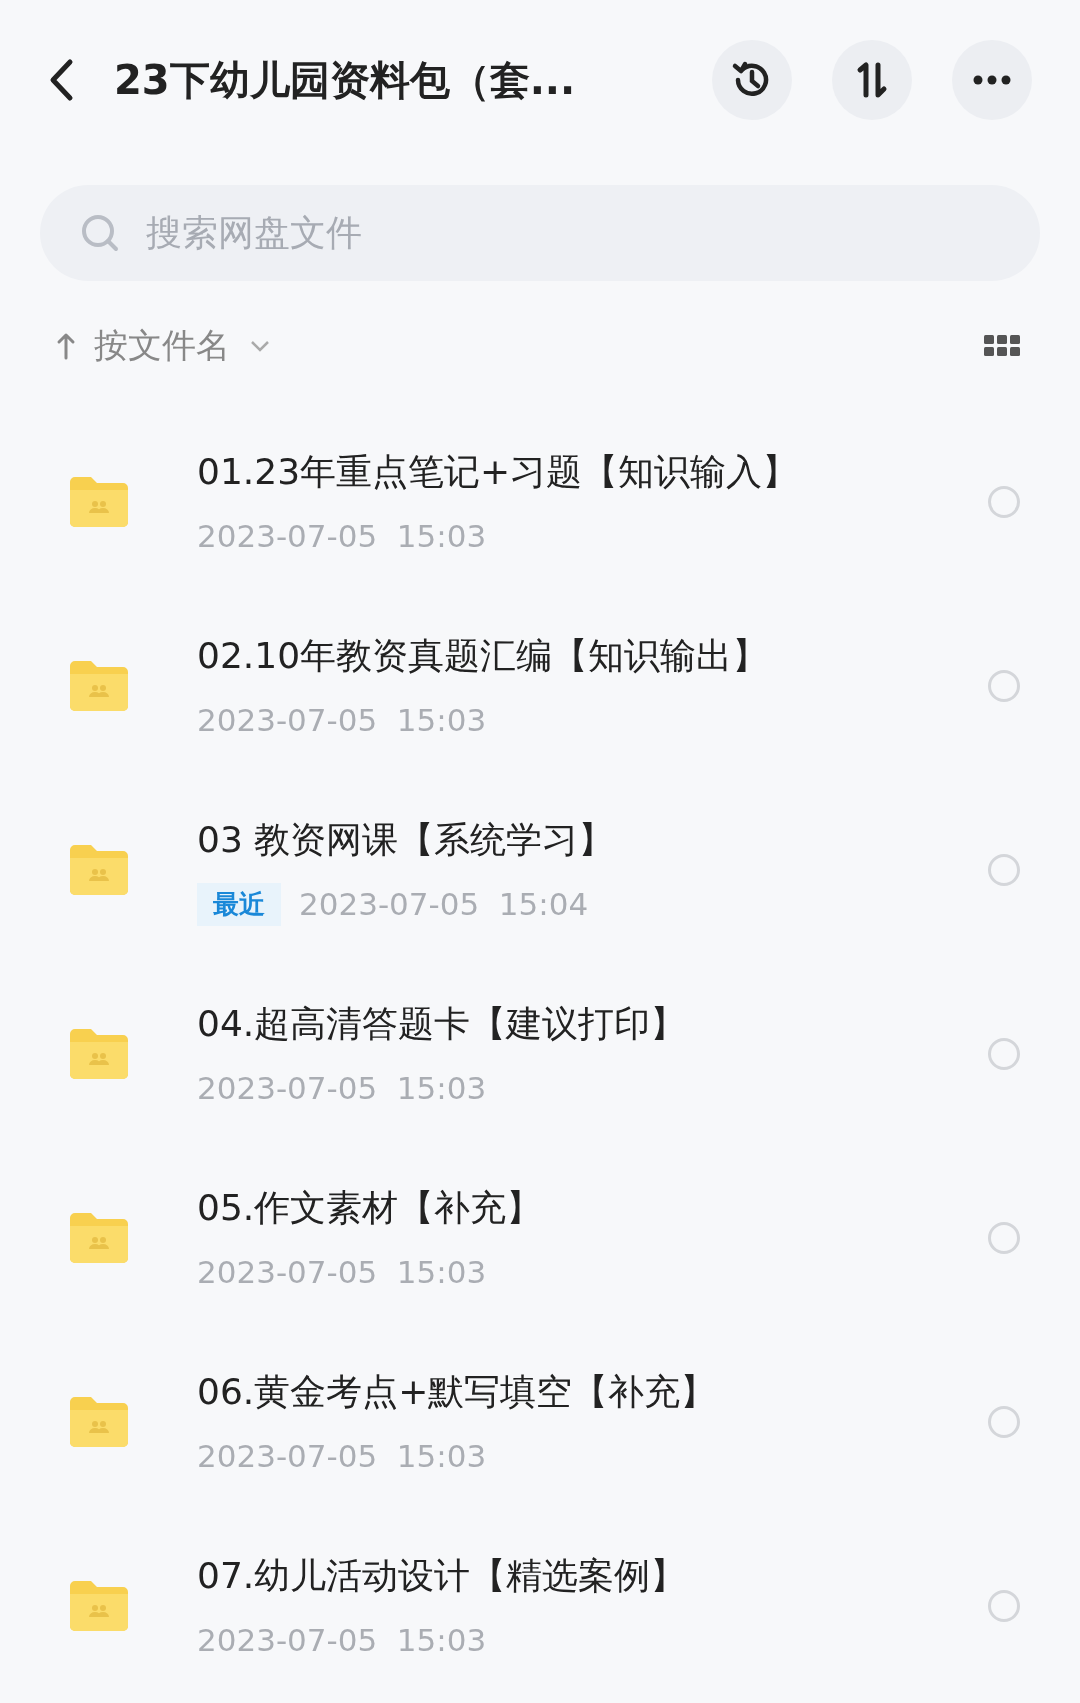 Image resolution: width=1080 pixels, height=1703 pixels. What do you see at coordinates (540, 502) in the screenshot?
I see `file-row: 01.23年重点笔记+习题【知识输入】 2023-07-05 15:03` at bounding box center [540, 502].